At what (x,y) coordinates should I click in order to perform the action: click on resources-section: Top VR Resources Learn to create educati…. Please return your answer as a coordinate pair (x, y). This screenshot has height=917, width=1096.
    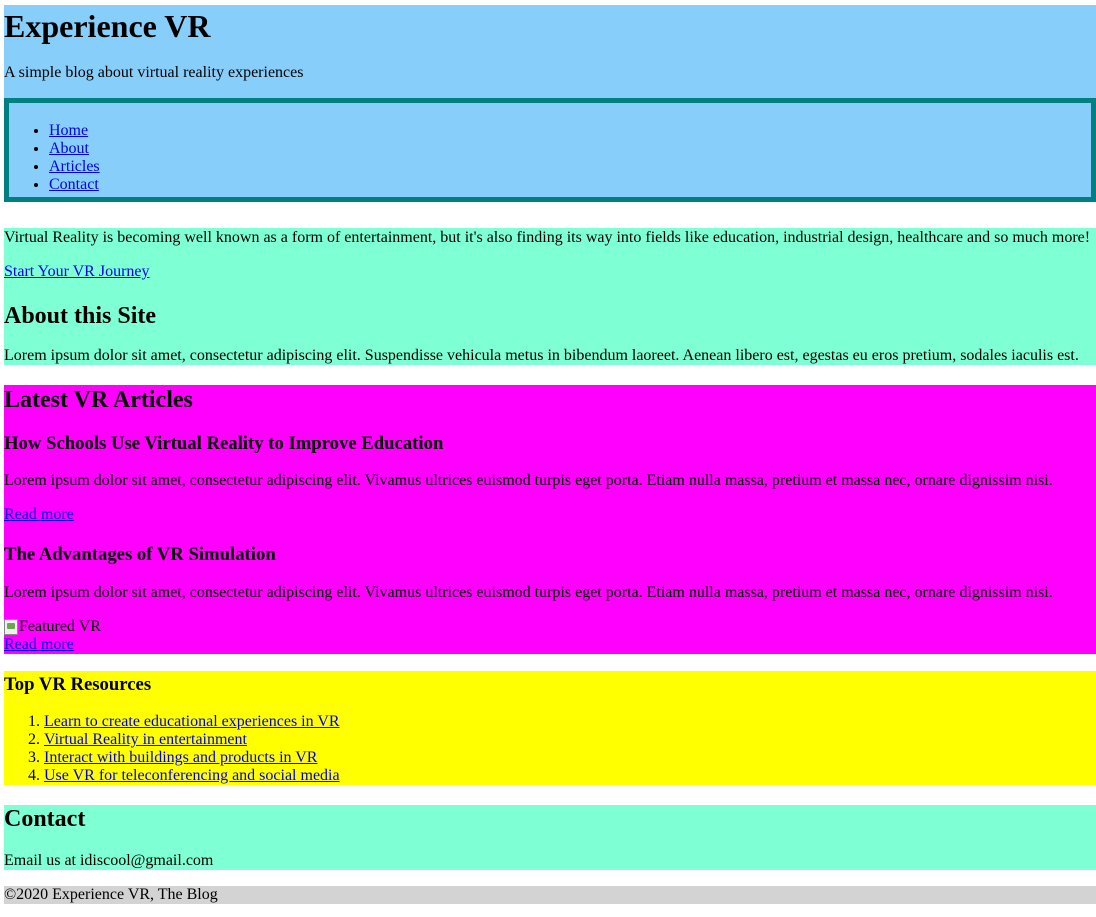
    Looking at the image, I should click on (550, 728).